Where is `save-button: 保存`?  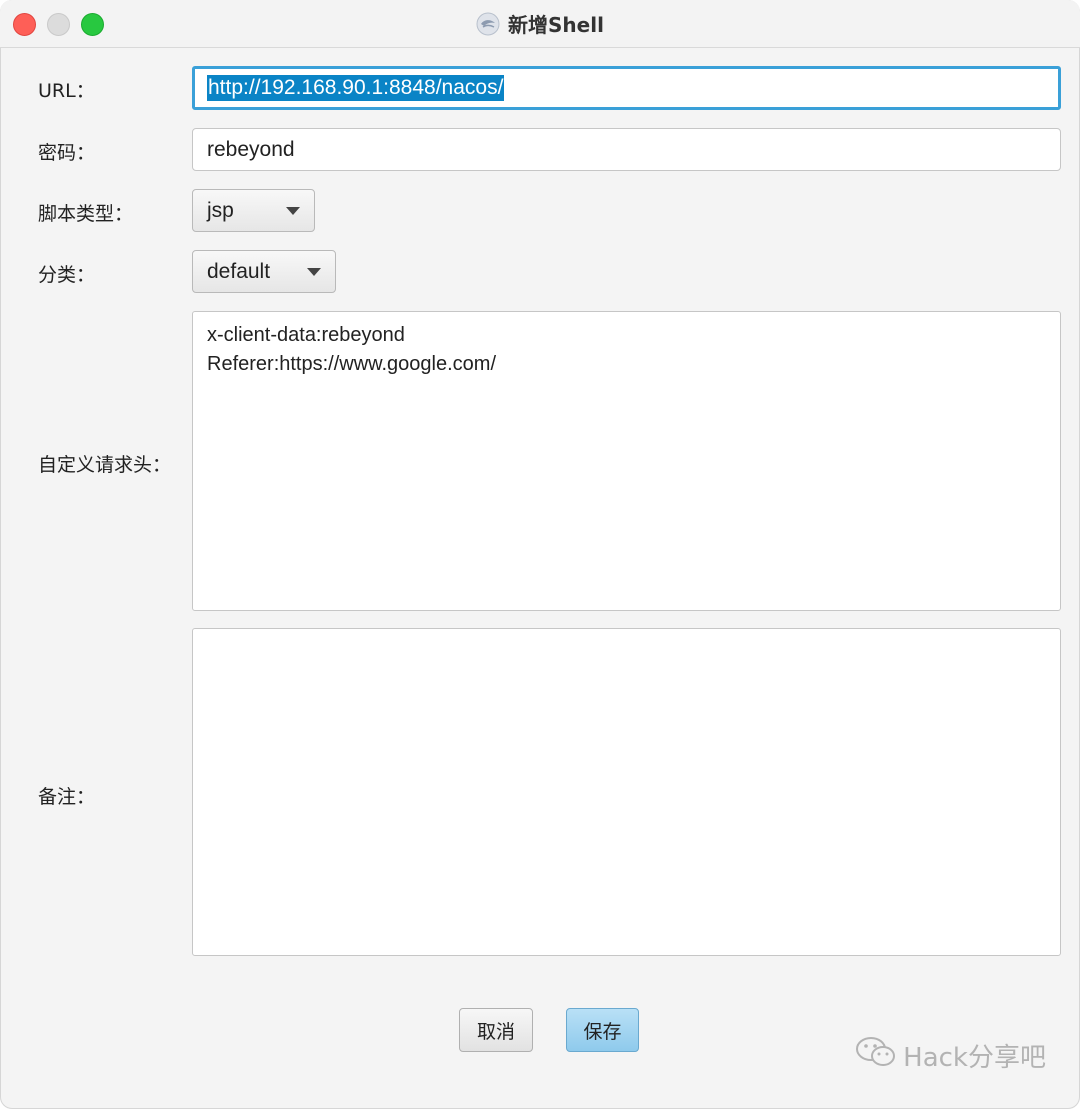
save-button: 保存 is located at coordinates (602, 1030).